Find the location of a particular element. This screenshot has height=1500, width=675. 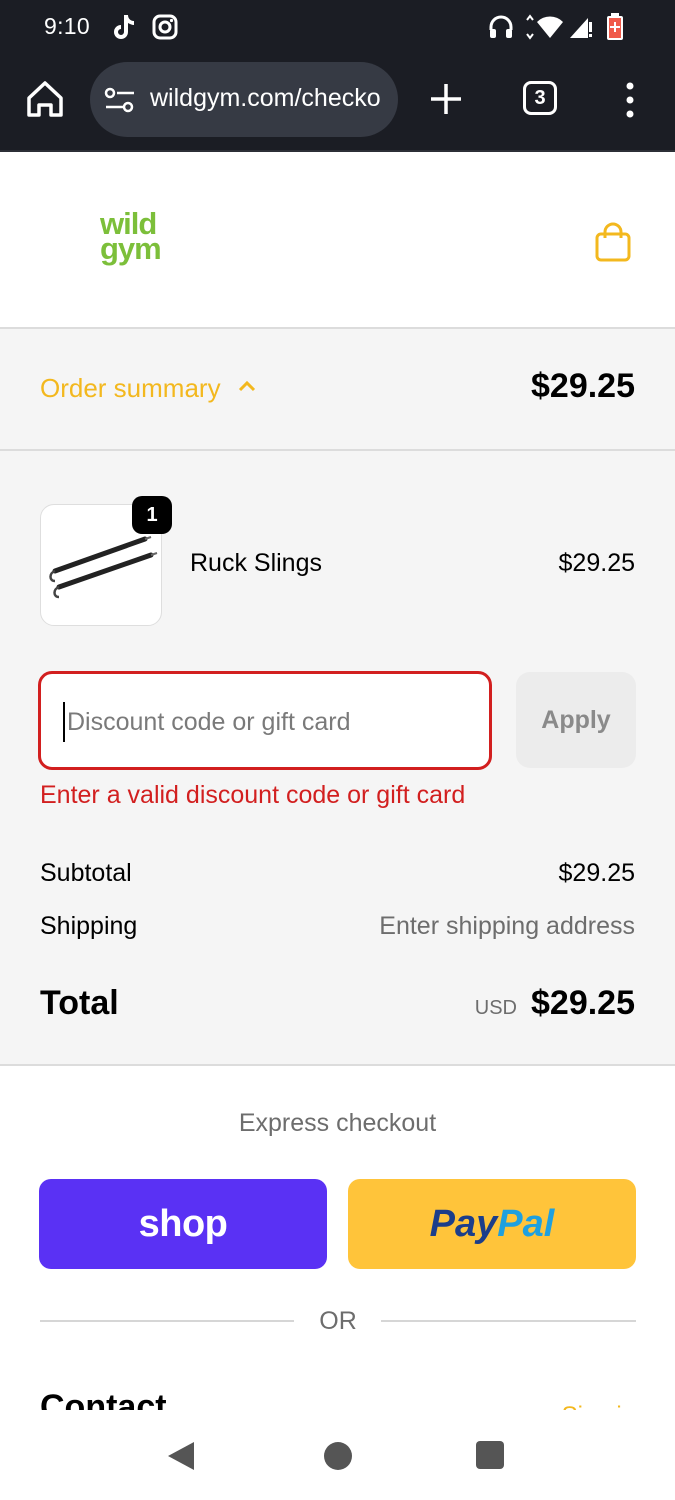

shop-pay-button: shop is located at coordinates (183, 1224).